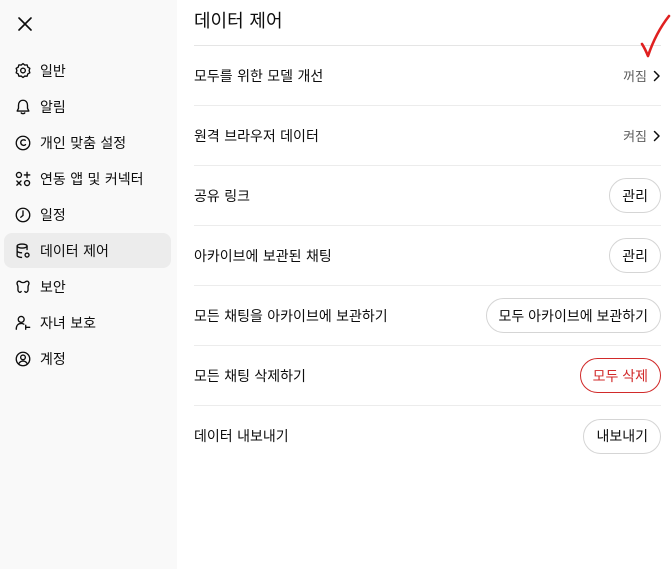  I want to click on sidebar-item-schedule: 일정, so click(87, 214).